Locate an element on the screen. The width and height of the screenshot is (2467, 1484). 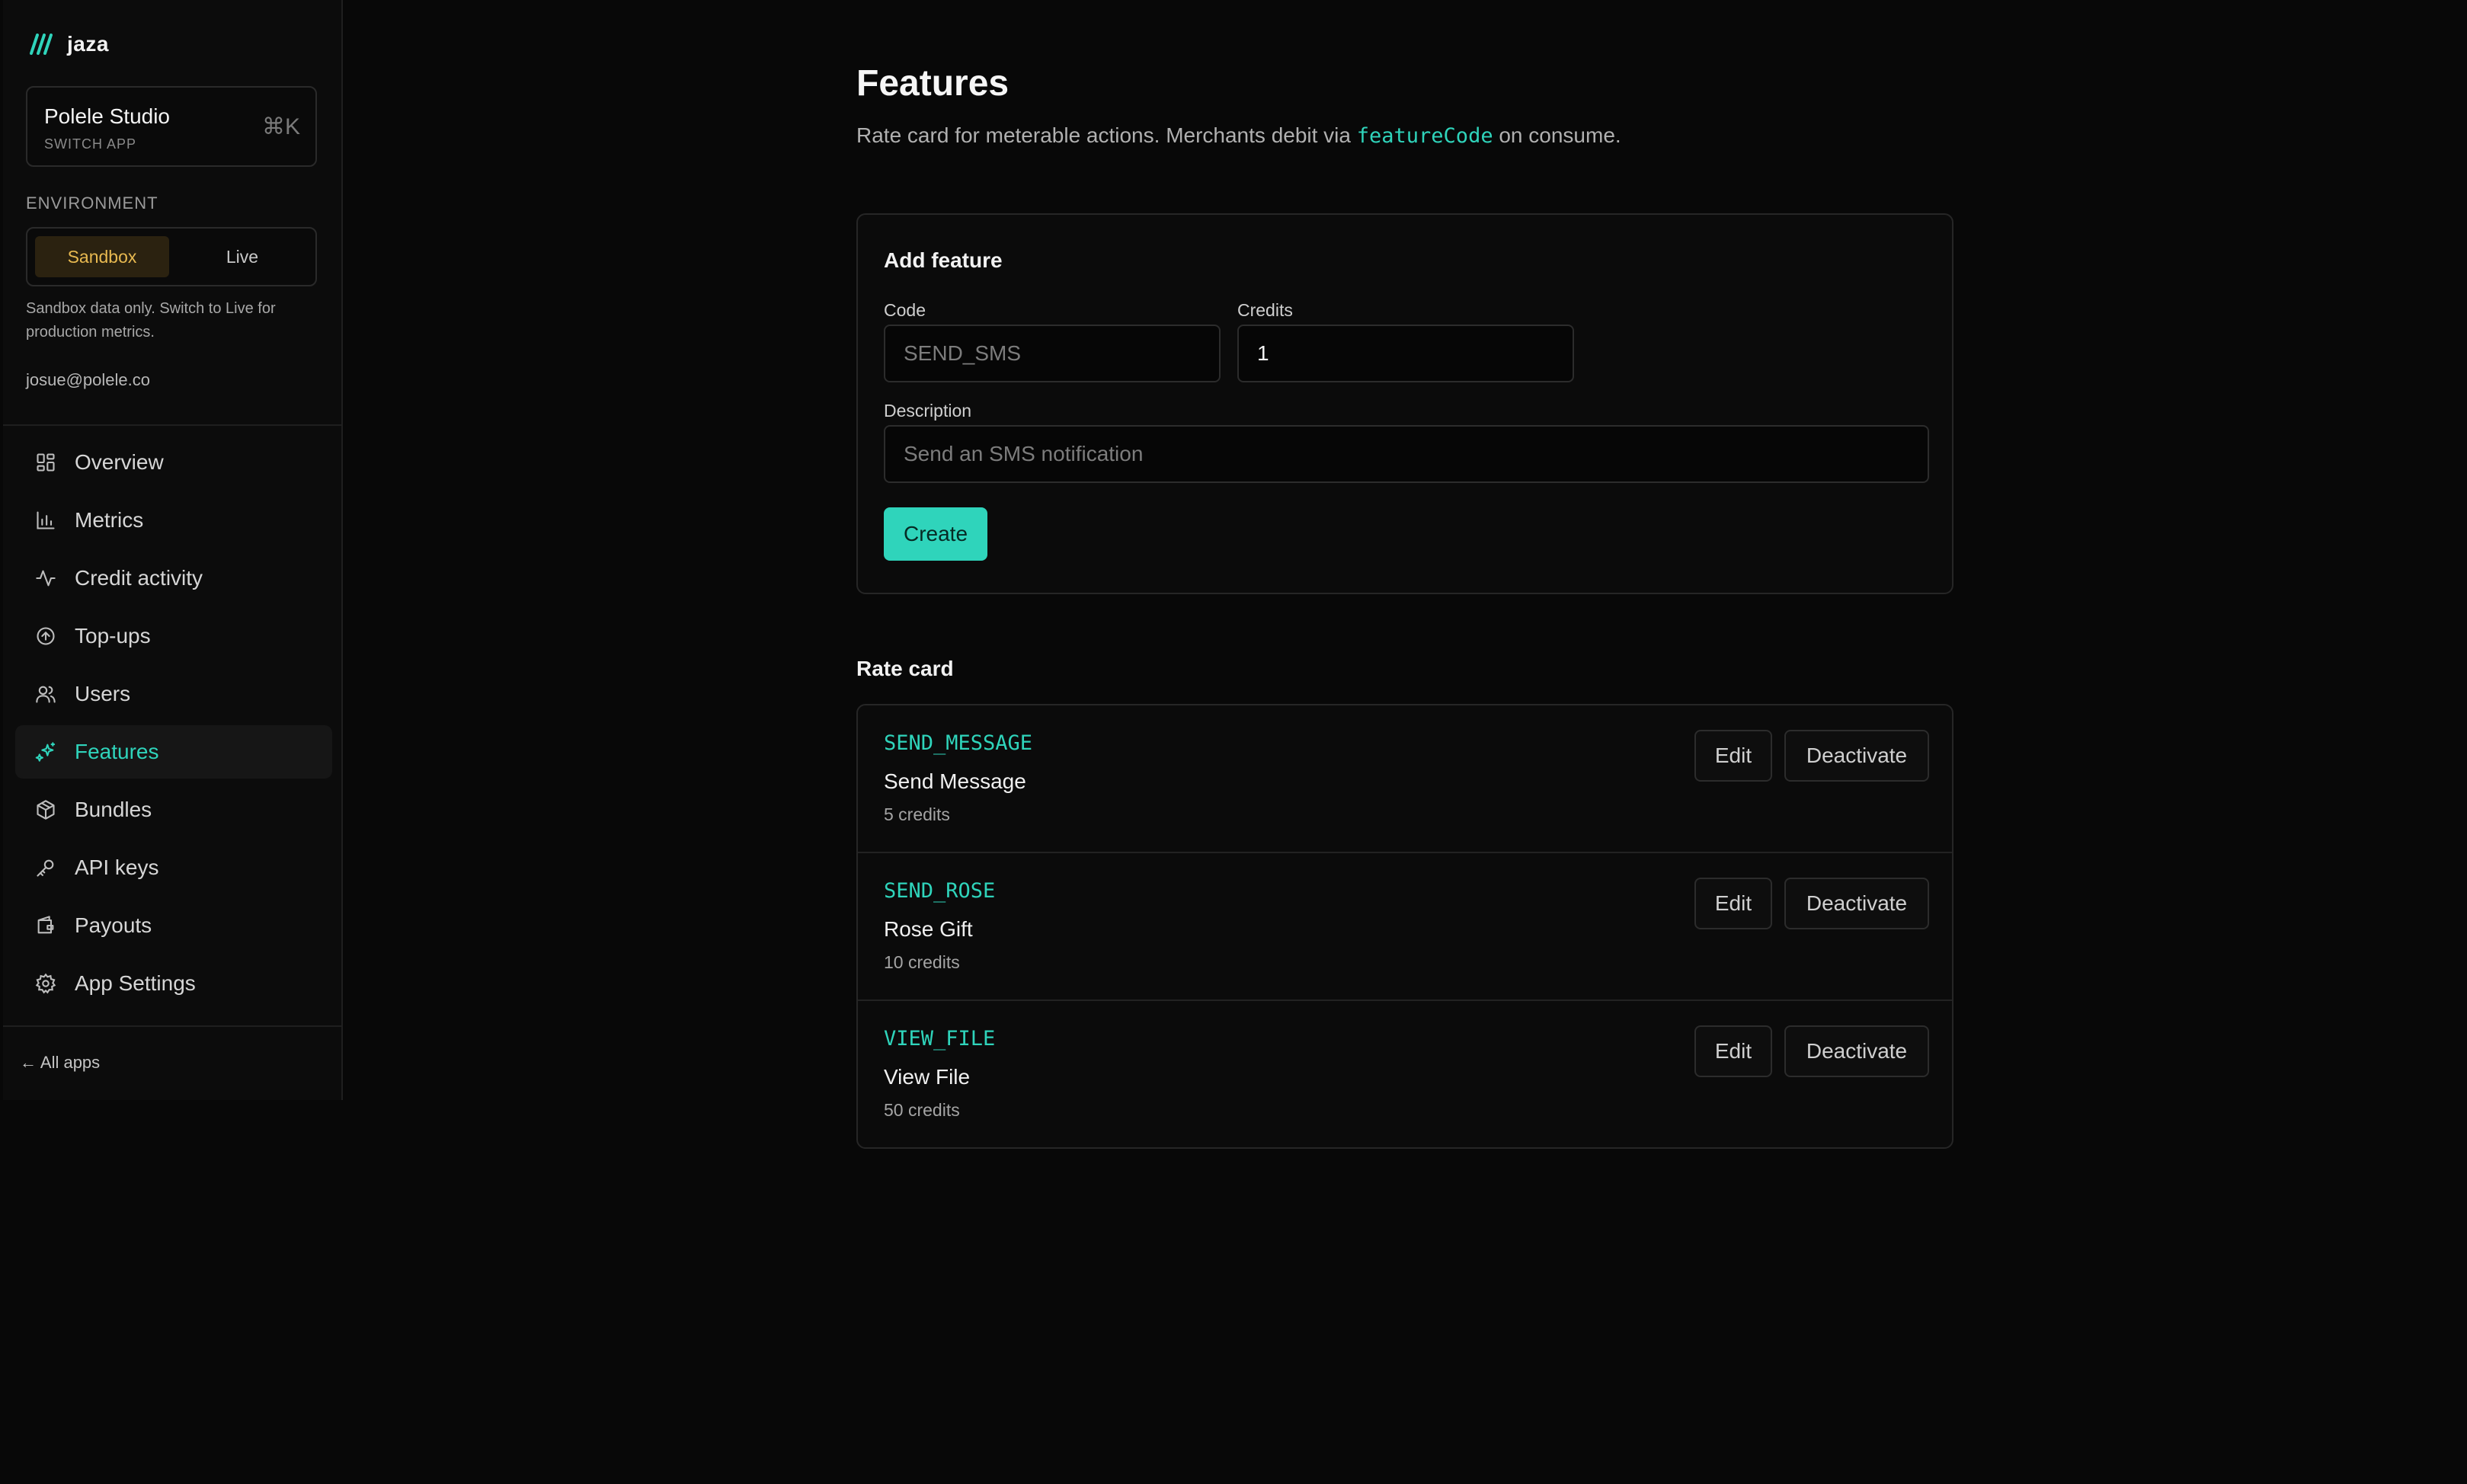
description-input is located at coordinates (1407, 454).